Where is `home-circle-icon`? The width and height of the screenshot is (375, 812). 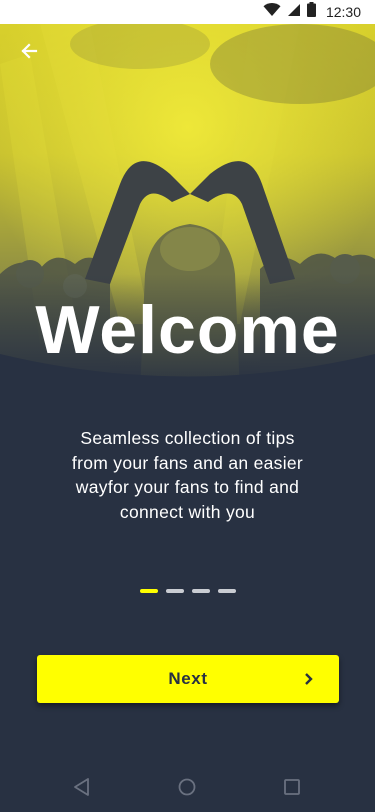
home-circle-icon is located at coordinates (187, 787).